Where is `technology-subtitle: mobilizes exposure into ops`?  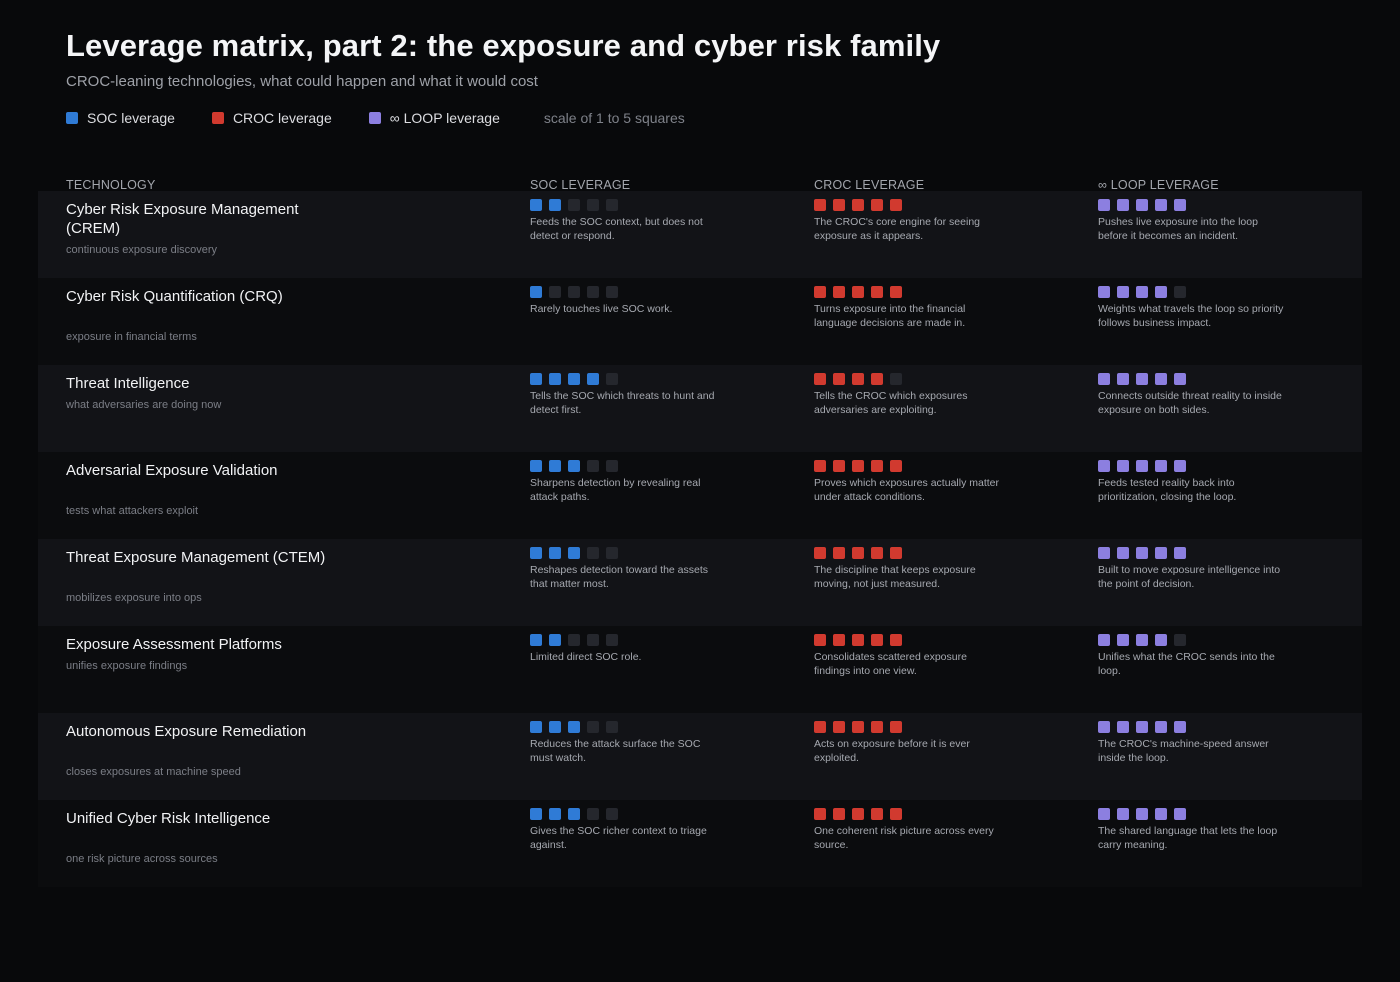 technology-subtitle: mobilizes exposure into ops is located at coordinates (134, 598).